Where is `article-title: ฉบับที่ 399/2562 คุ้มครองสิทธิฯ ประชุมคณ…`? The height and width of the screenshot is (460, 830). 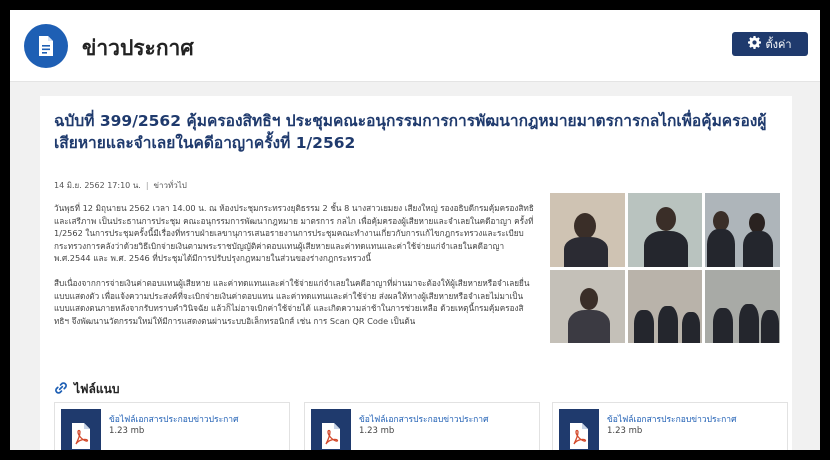 article-title: ฉบับที่ 399/2562 คุ้มครองสิทธิฯ ประชุมคณ… is located at coordinates (410, 132).